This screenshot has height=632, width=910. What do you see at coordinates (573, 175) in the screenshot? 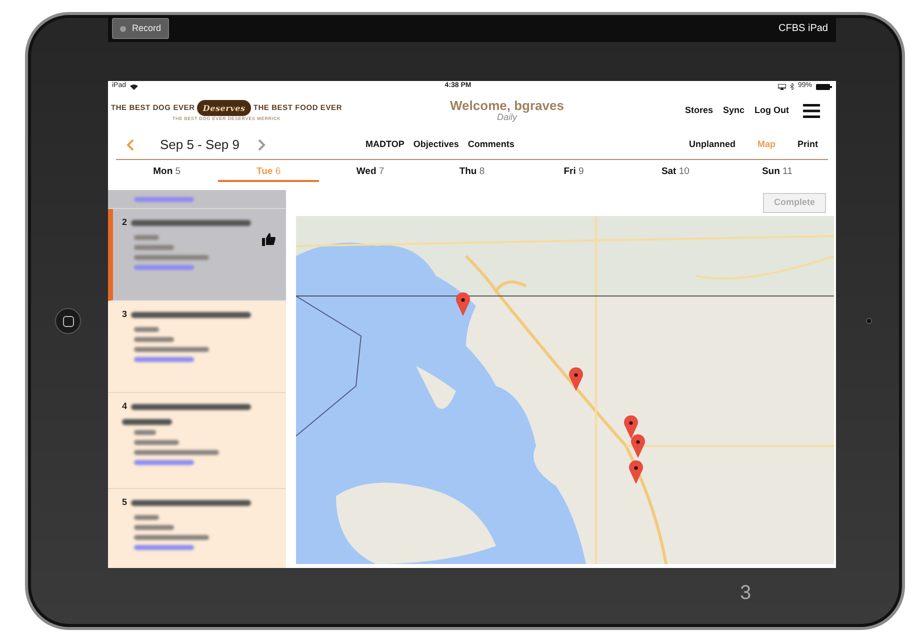
I see `day-tab: Fri 9` at bounding box center [573, 175].